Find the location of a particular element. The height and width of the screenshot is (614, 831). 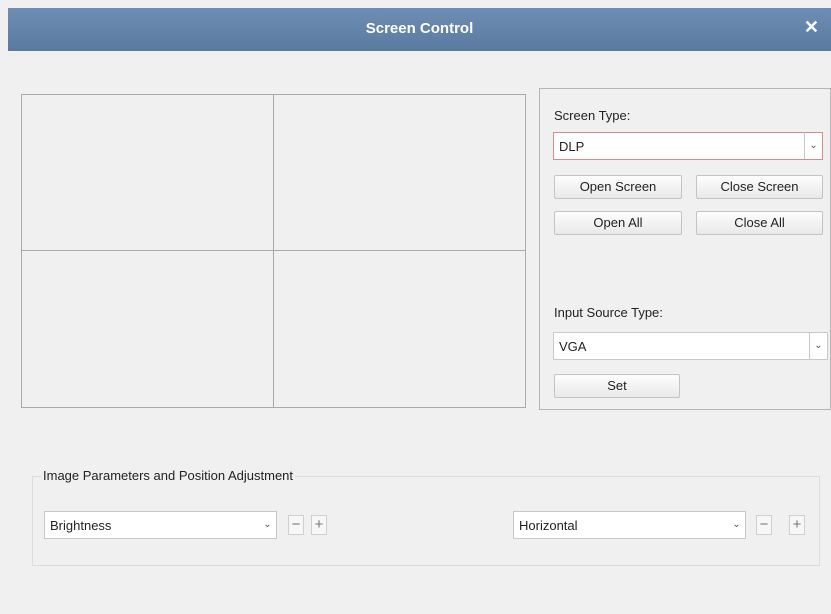

parameter-select: Brightness ⌄ is located at coordinates (160, 525).